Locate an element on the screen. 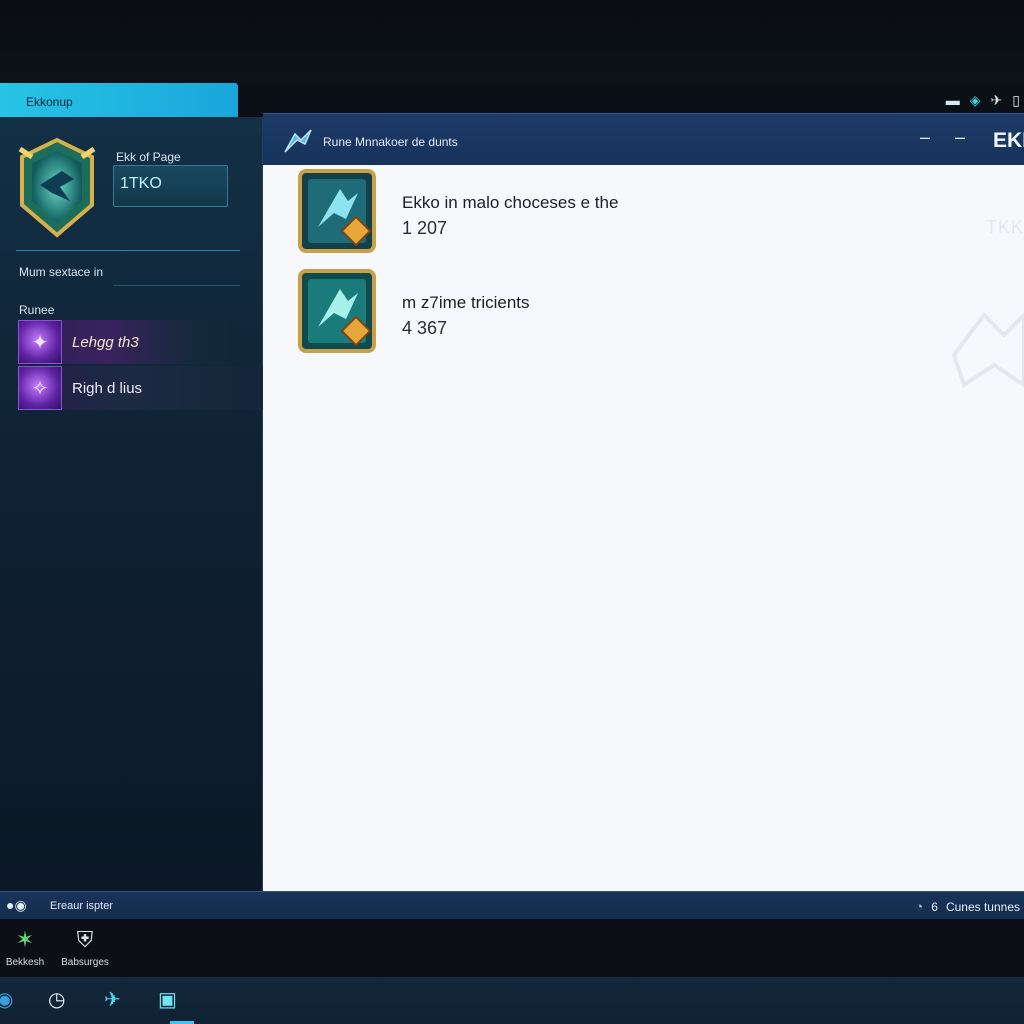 The width and height of the screenshot is (1024, 1024). rune-tray-icon: ◈ is located at coordinates (975, 100).